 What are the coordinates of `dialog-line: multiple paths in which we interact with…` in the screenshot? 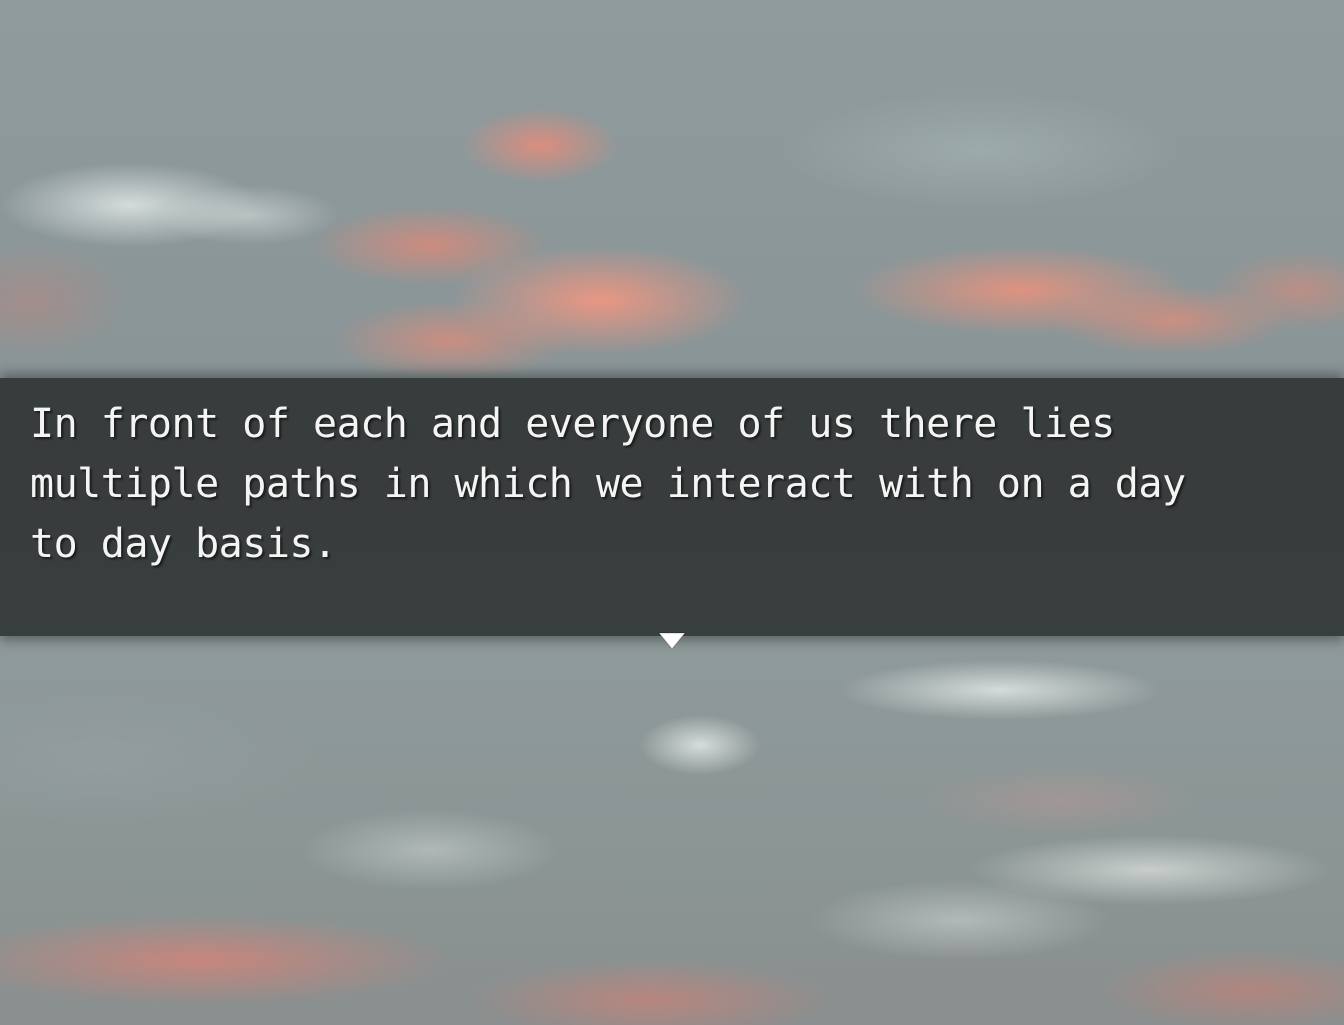 It's located at (608, 484).